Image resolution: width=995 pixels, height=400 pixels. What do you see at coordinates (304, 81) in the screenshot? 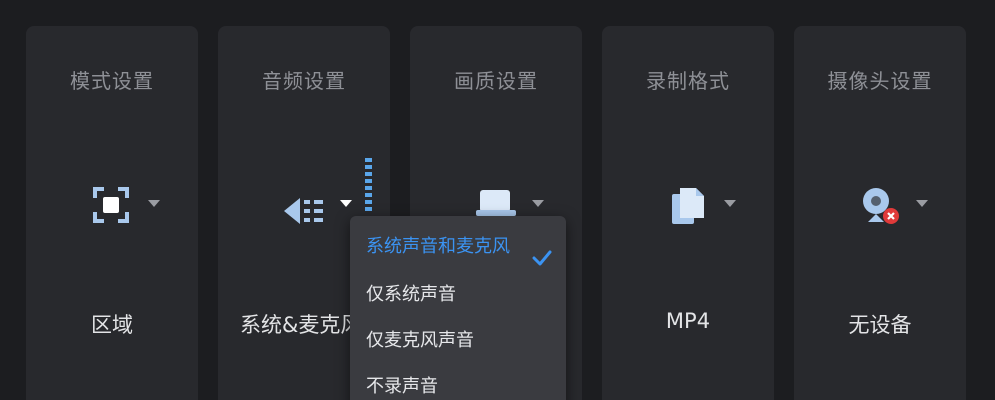
I see `audio-settings-title: 音频设置` at bounding box center [304, 81].